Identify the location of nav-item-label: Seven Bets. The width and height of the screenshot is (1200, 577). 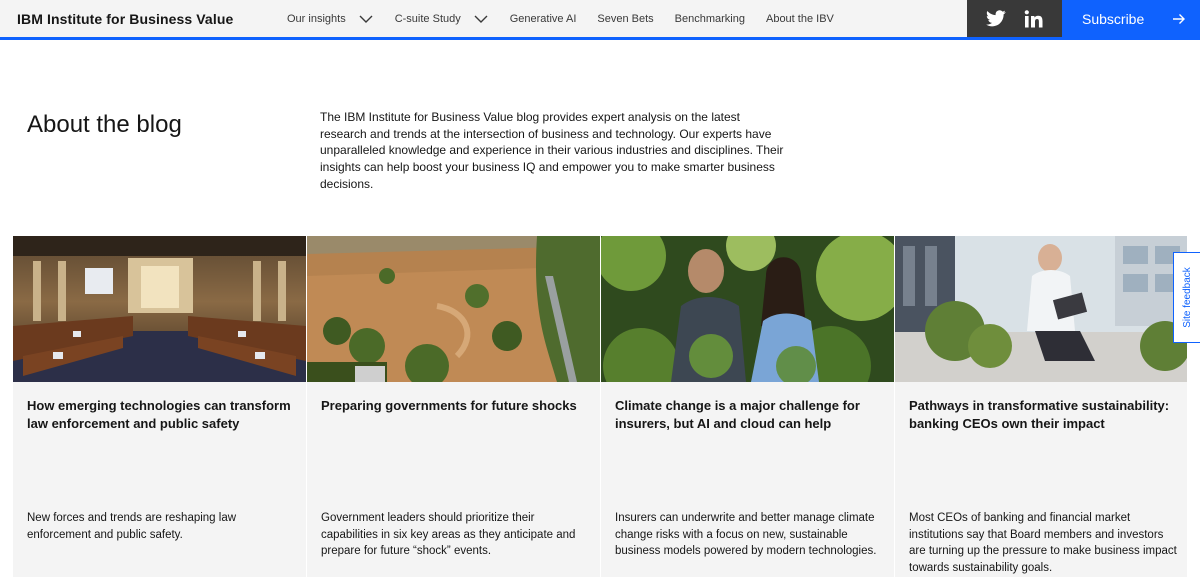
(625, 18).